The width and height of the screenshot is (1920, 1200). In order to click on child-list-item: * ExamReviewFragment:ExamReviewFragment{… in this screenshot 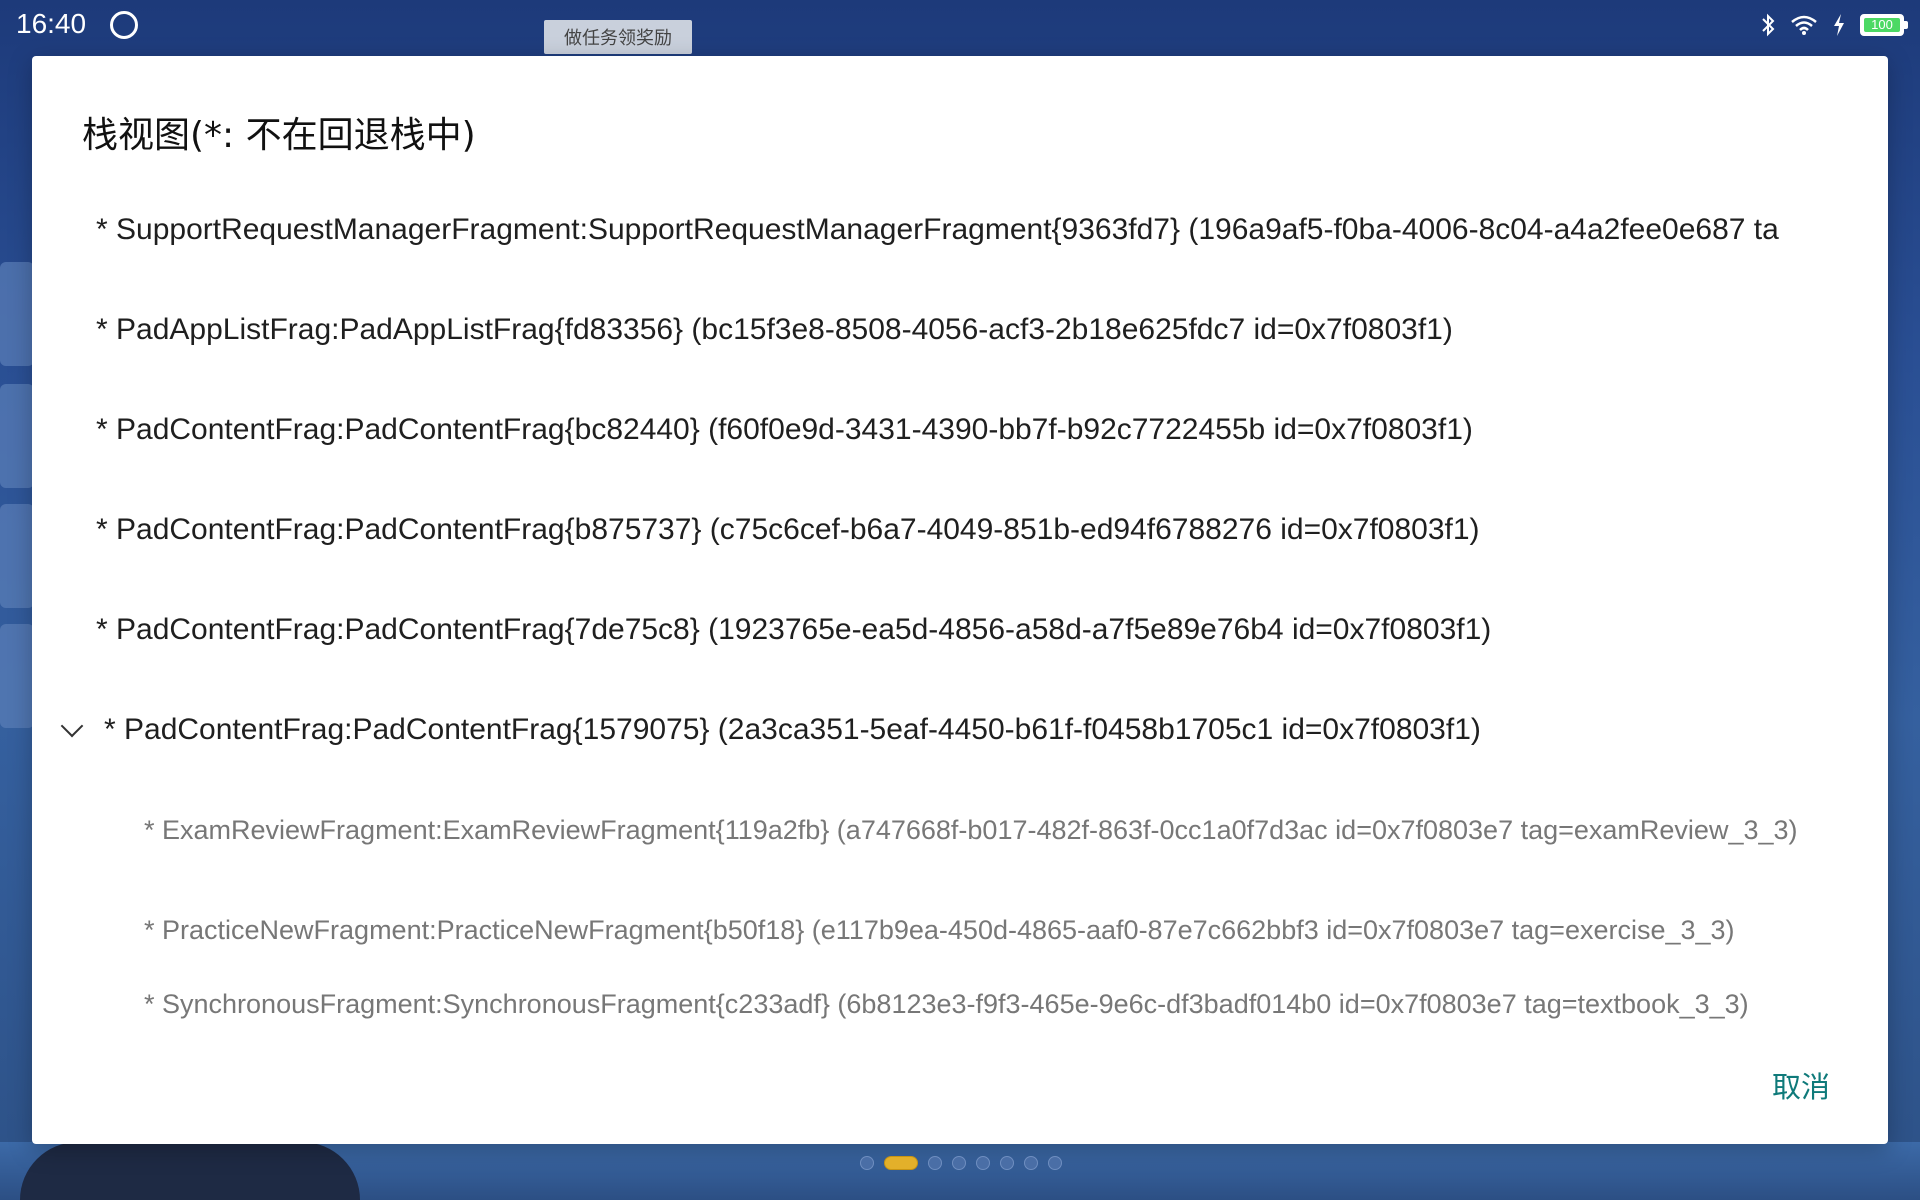, I will do `click(960, 830)`.